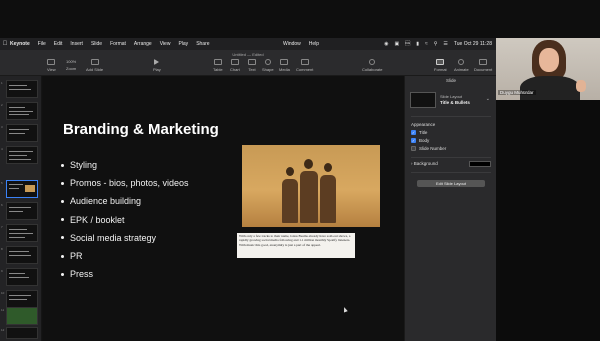 The height and width of the screenshot is (341, 600). I want to click on black-area, so click(548, 220).